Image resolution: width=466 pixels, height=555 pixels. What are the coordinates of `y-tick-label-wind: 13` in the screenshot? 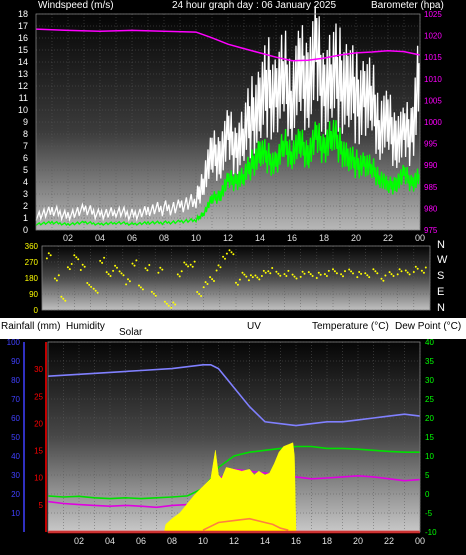 It's located at (23, 74).